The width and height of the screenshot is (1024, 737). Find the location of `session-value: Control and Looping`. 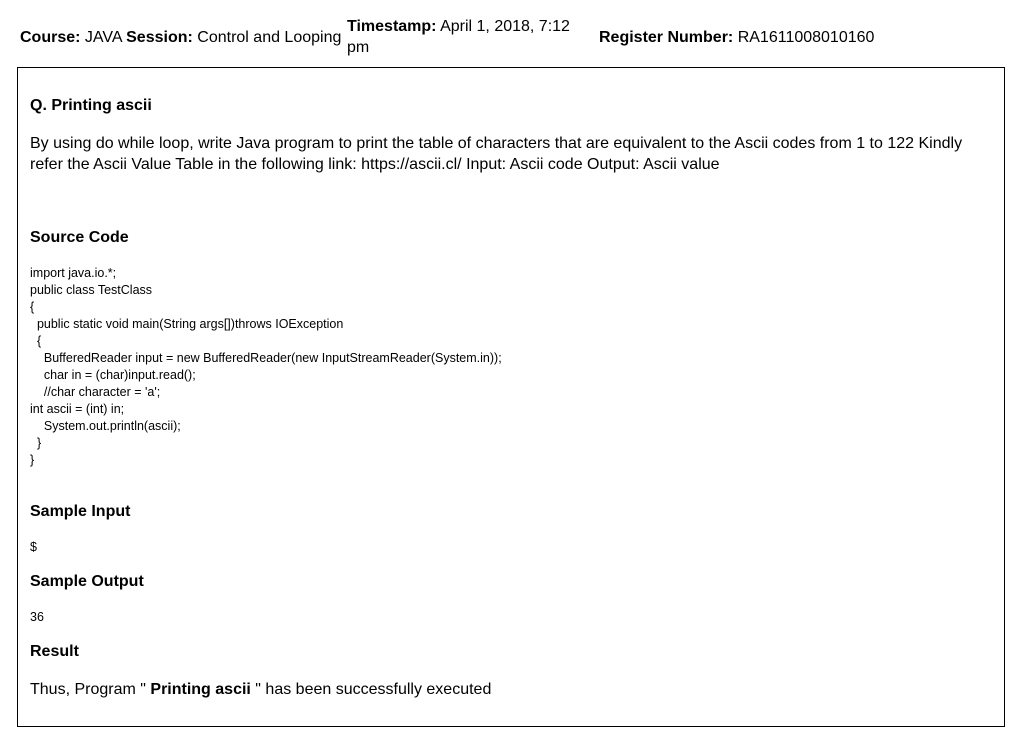

session-value: Control and Looping is located at coordinates (269, 37).